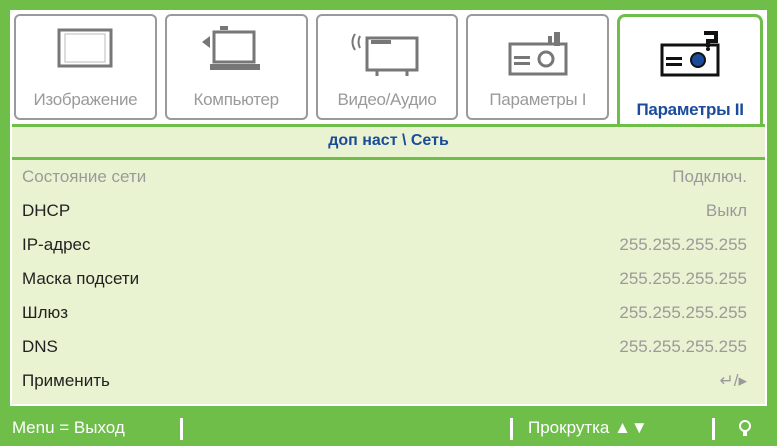  What do you see at coordinates (40, 346) in the screenshot?
I see `row-label: DNS` at bounding box center [40, 346].